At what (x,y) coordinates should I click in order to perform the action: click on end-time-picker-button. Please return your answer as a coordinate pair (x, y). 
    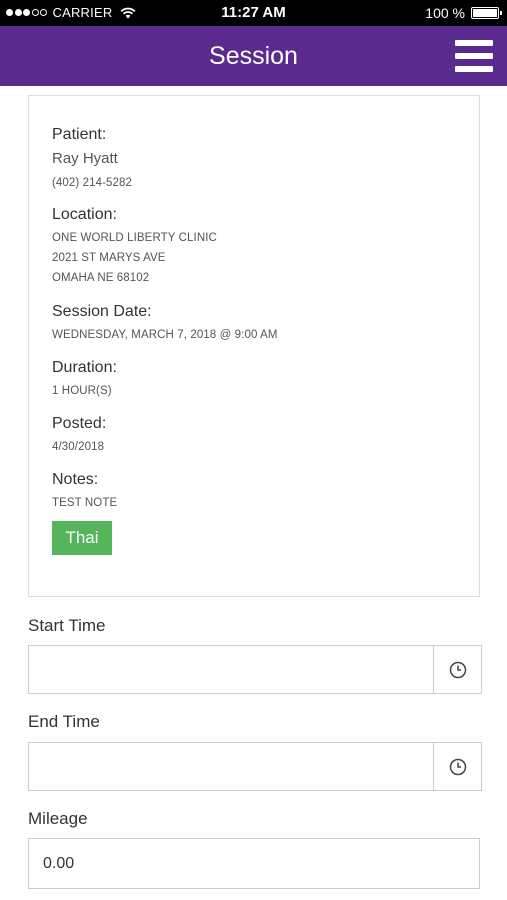
    Looking at the image, I should click on (457, 766).